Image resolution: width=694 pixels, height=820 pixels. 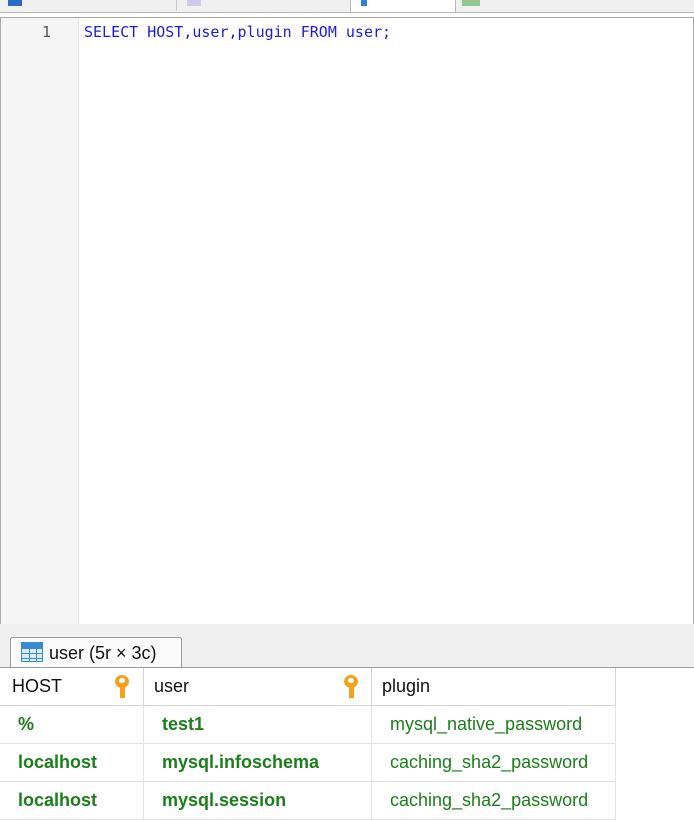 What do you see at coordinates (237, 32) in the screenshot?
I see `sql-code-line: SELECT HOST,user,plugin FROM user;` at bounding box center [237, 32].